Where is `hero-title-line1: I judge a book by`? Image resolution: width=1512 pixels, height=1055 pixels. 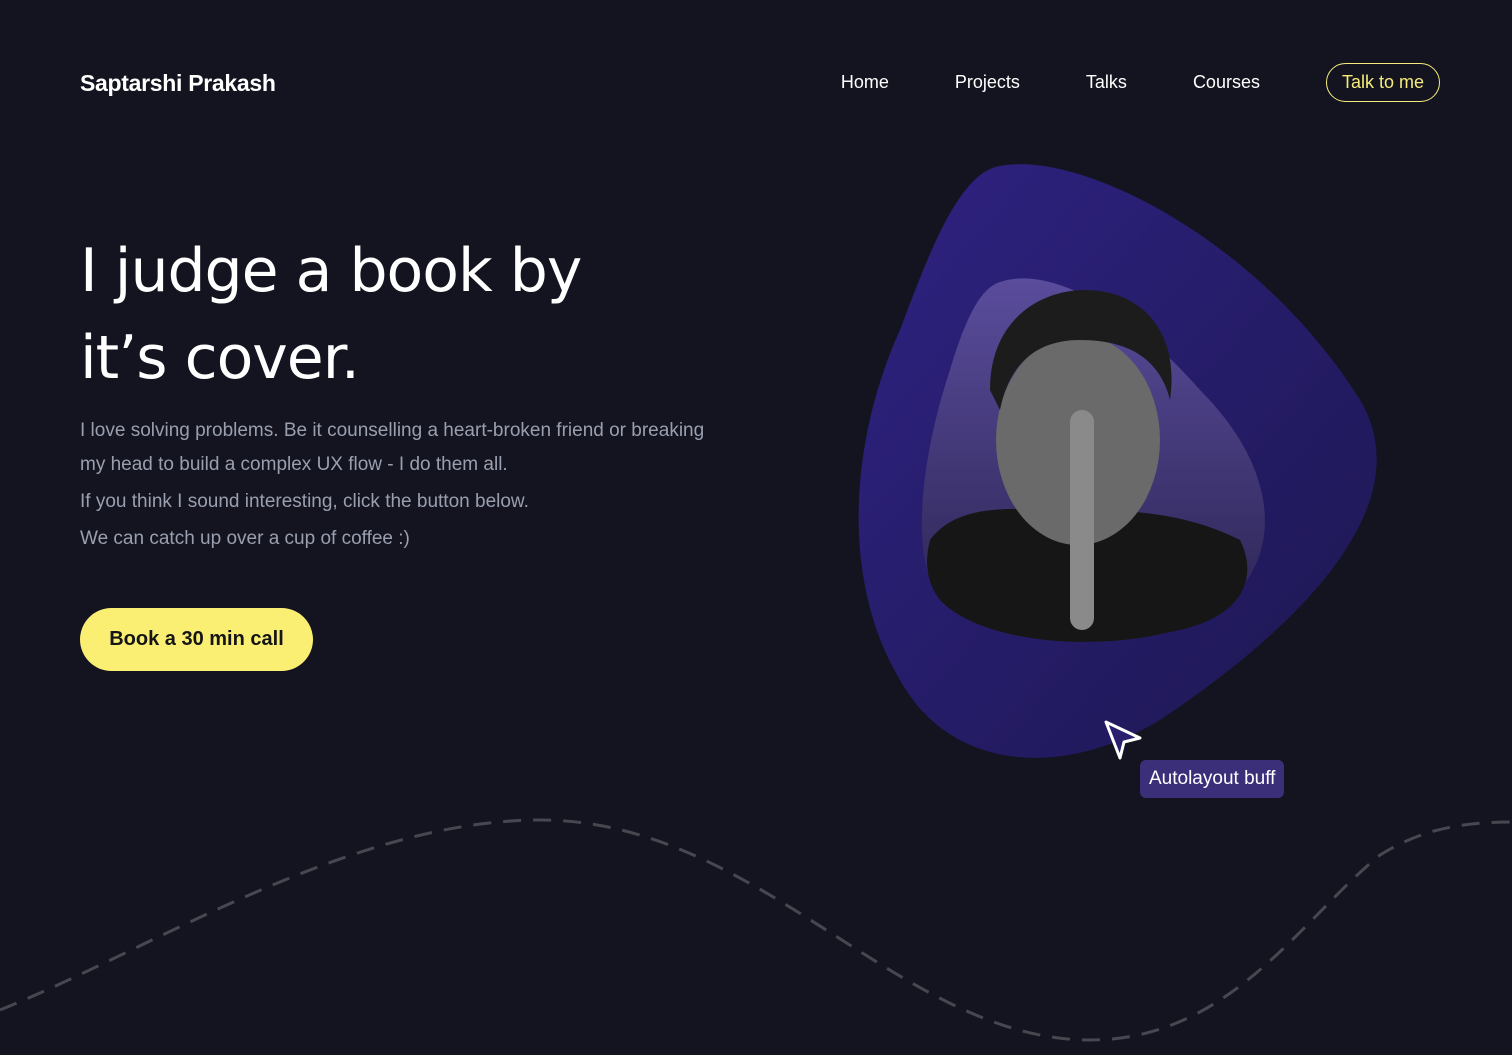
hero-title-line1: I judge a book by is located at coordinates (331, 271).